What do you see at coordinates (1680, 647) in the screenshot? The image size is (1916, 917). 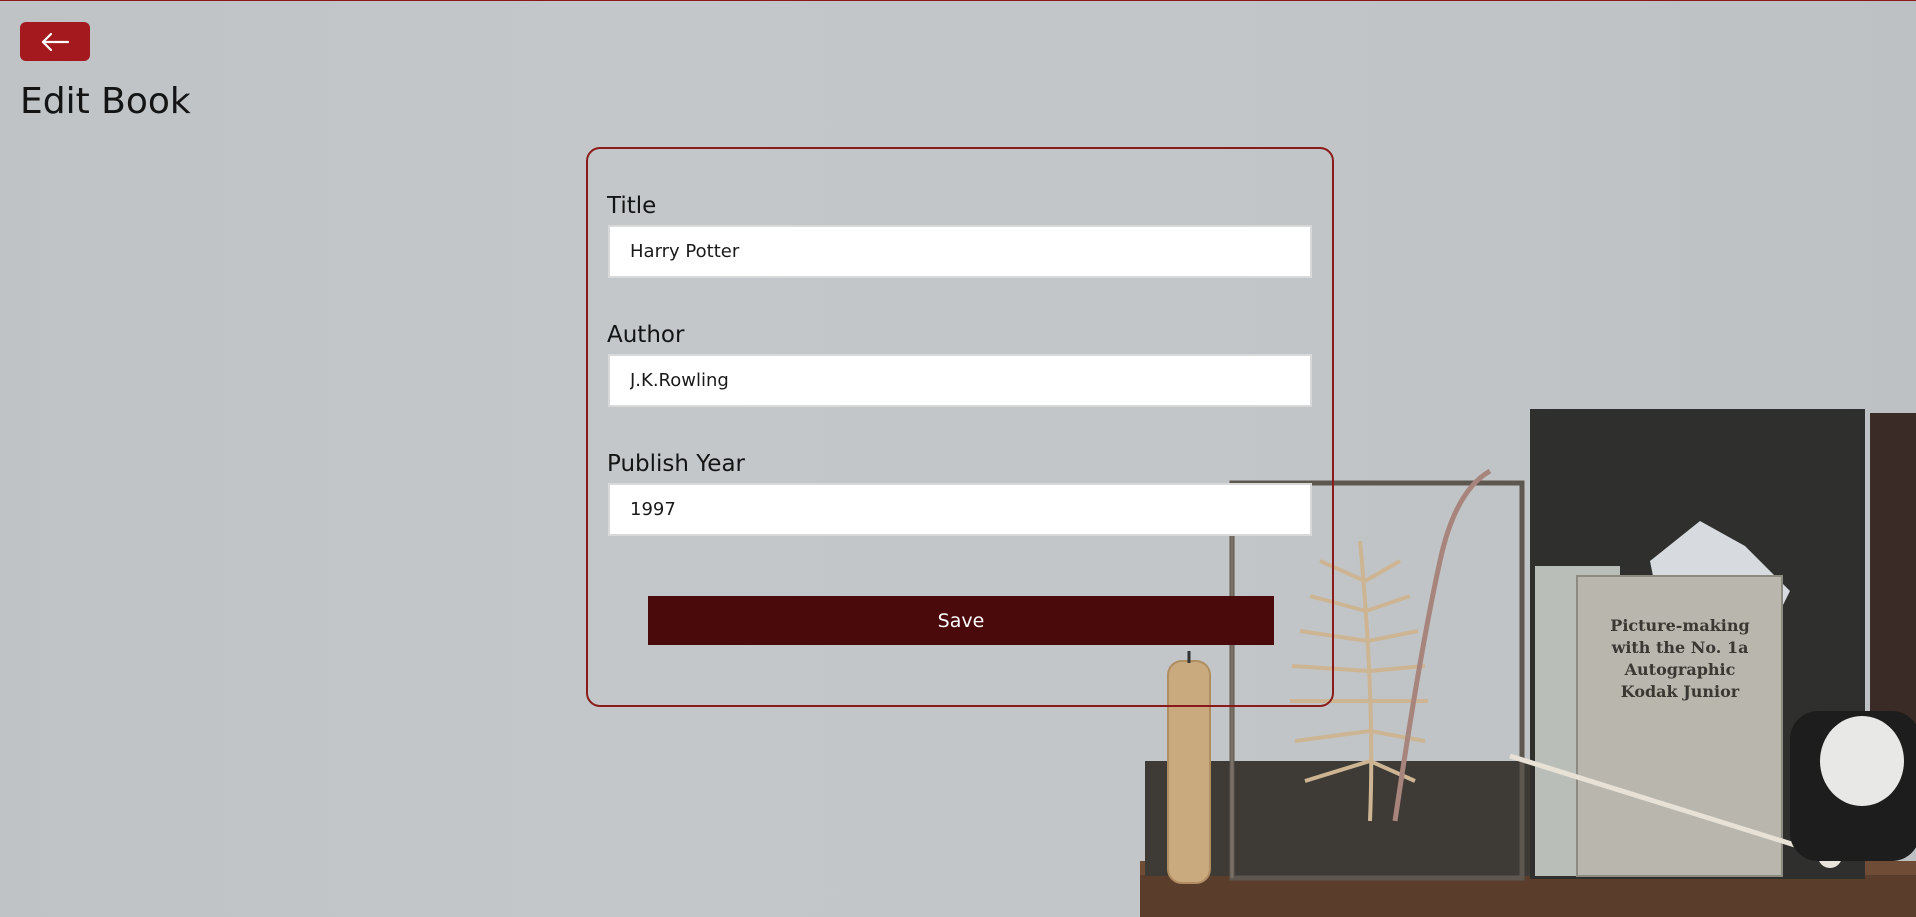 I see `book-cover-line-2: with the No. 1a` at bounding box center [1680, 647].